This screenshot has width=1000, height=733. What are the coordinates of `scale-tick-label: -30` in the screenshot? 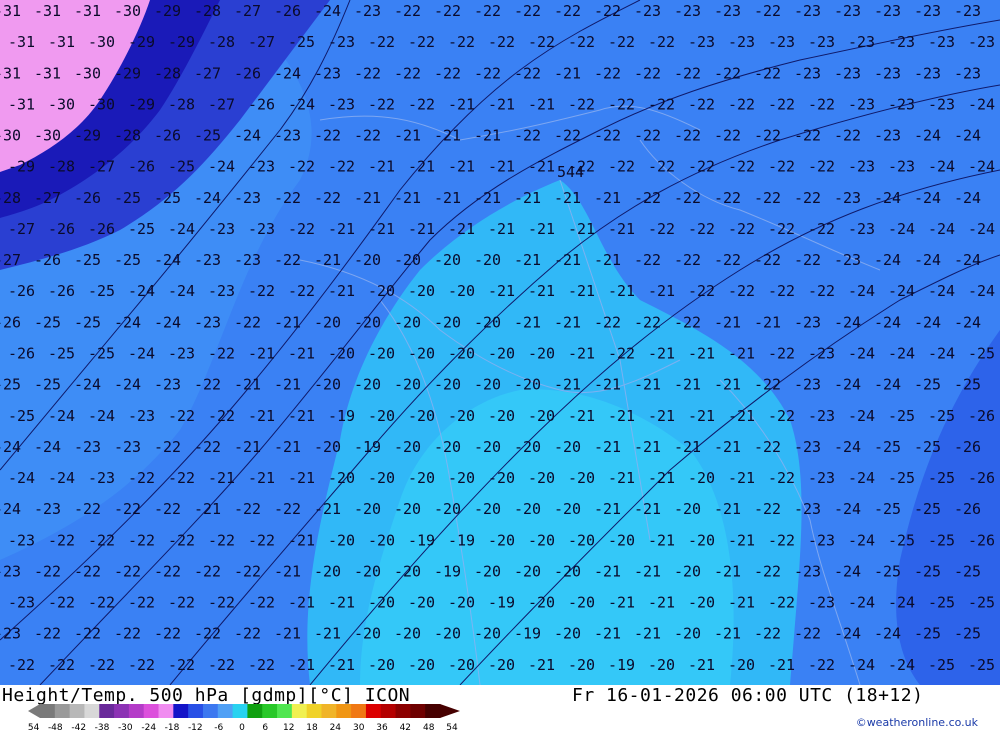 It's located at (125, 727).